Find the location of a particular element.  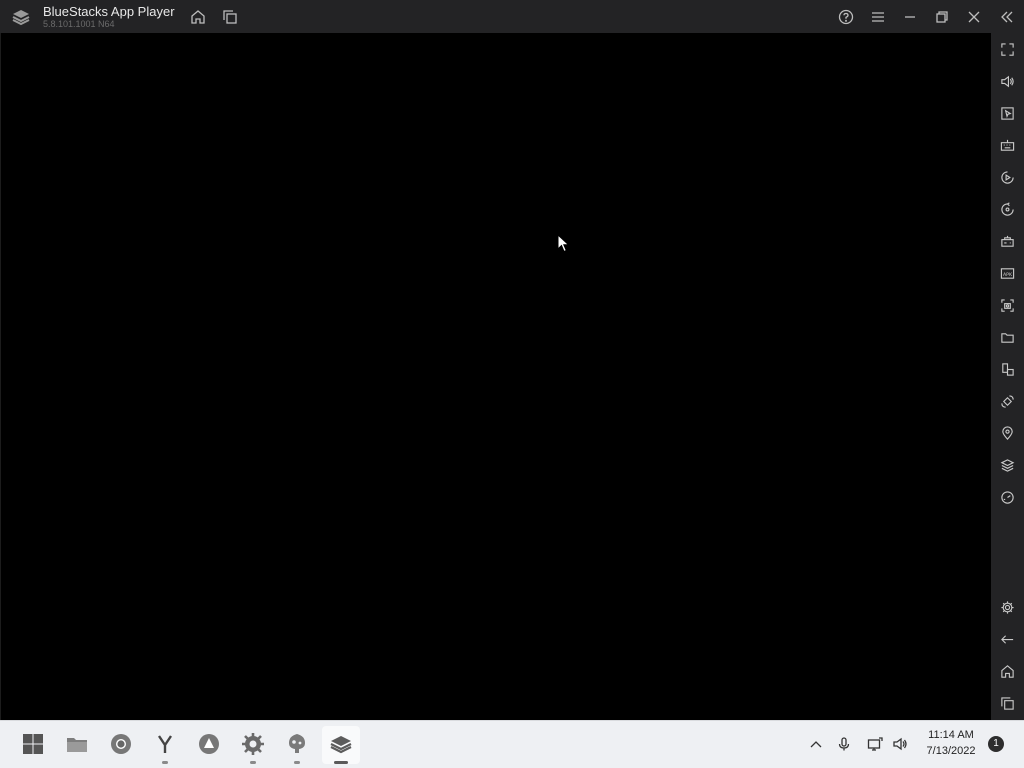

svg-text: APK is located at coordinates (1007, 274).